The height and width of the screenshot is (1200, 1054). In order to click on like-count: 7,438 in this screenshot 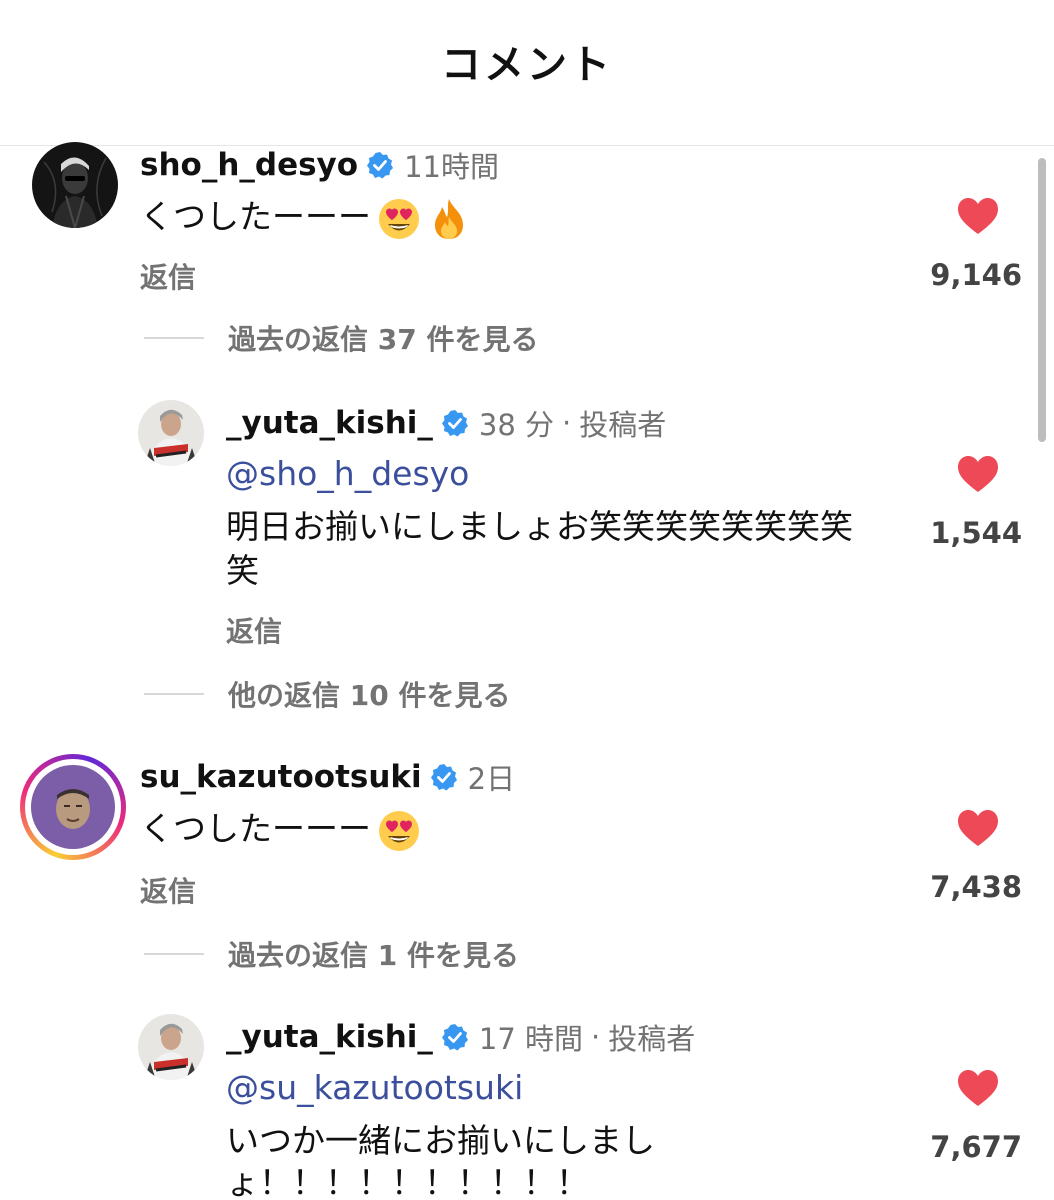, I will do `click(976, 887)`.